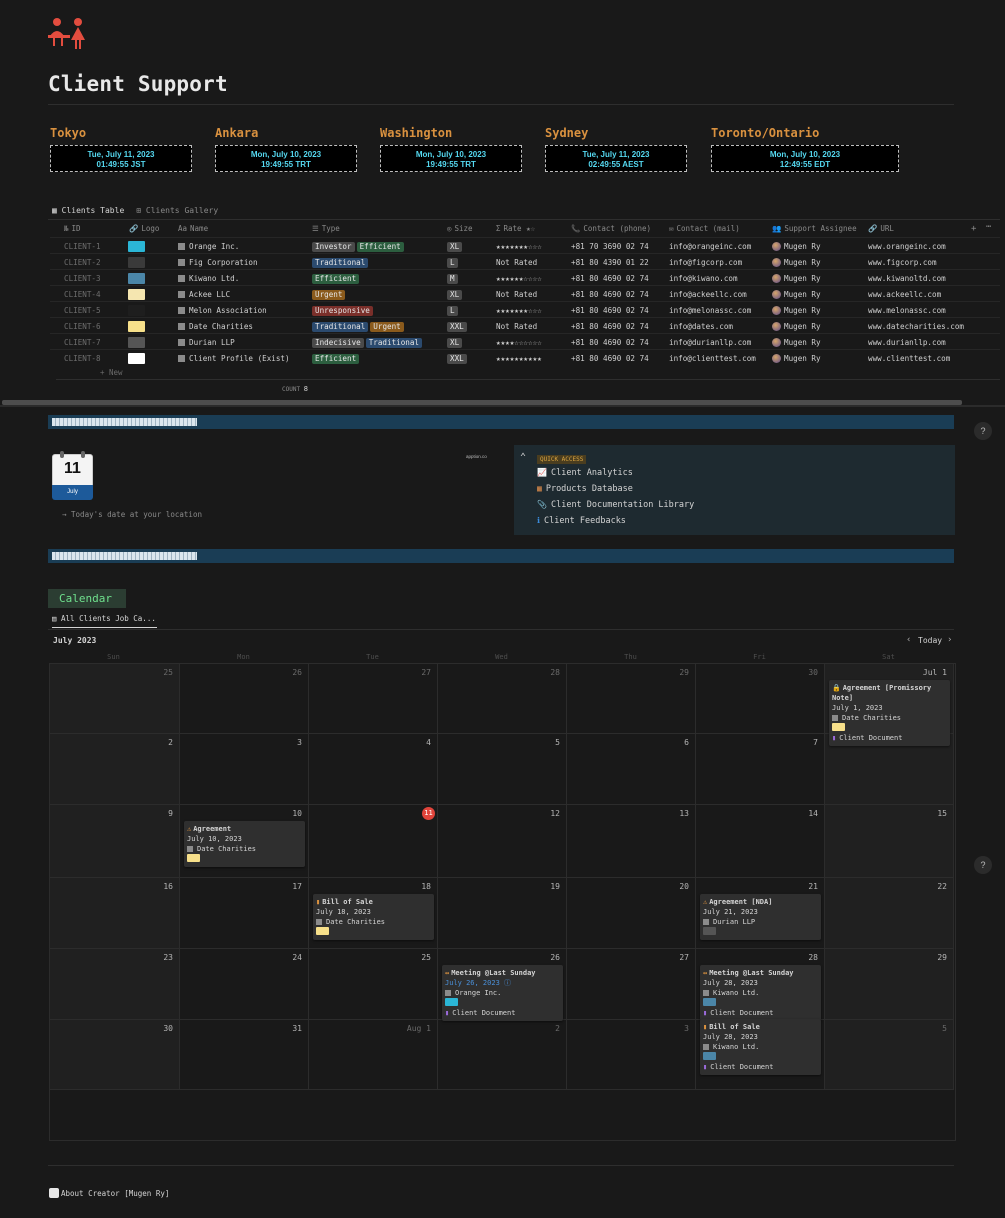 This screenshot has width=1005, height=1218. What do you see at coordinates (204, 294) in the screenshot?
I see `client-name: Ackee LLC` at bounding box center [204, 294].